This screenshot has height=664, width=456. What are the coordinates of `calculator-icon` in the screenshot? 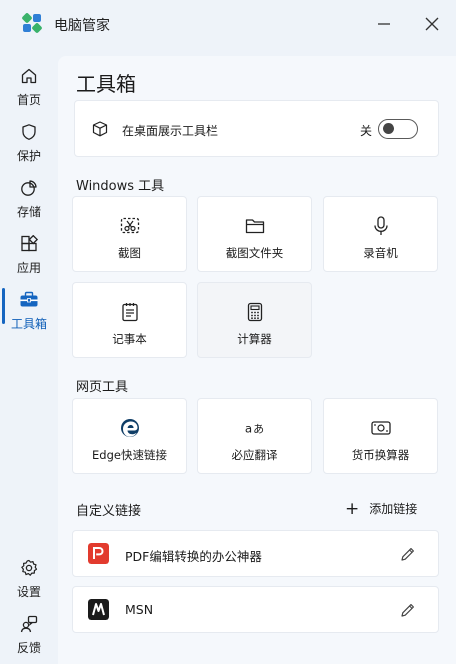 It's located at (255, 312).